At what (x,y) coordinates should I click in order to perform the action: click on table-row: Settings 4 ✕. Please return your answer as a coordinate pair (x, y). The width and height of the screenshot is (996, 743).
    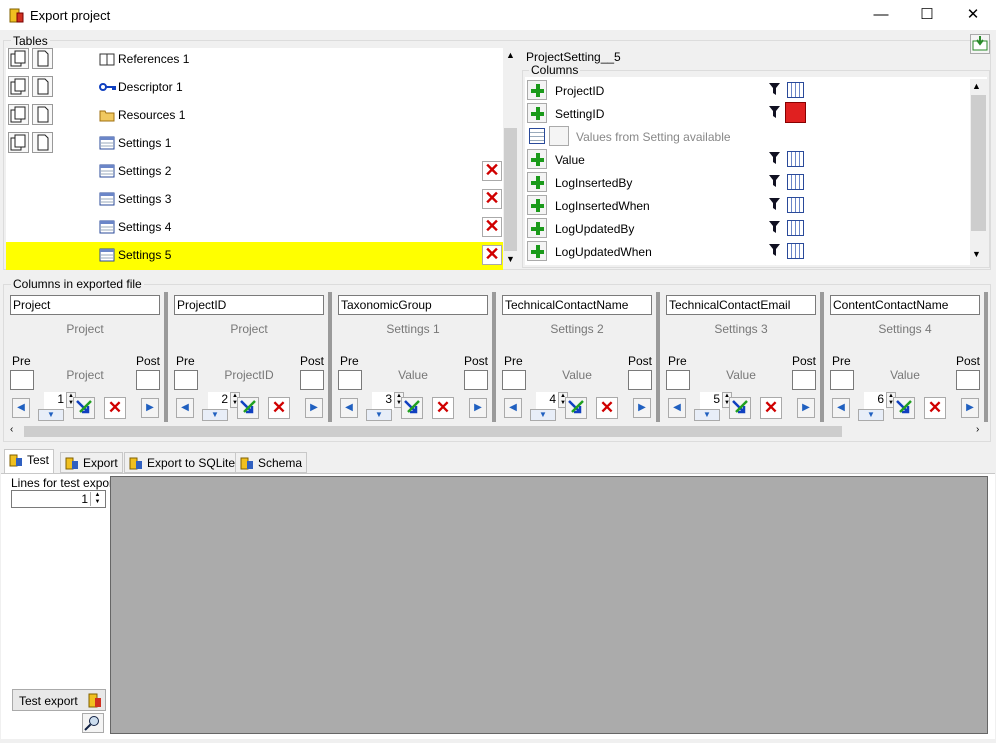
    Looking at the image, I should click on (254, 228).